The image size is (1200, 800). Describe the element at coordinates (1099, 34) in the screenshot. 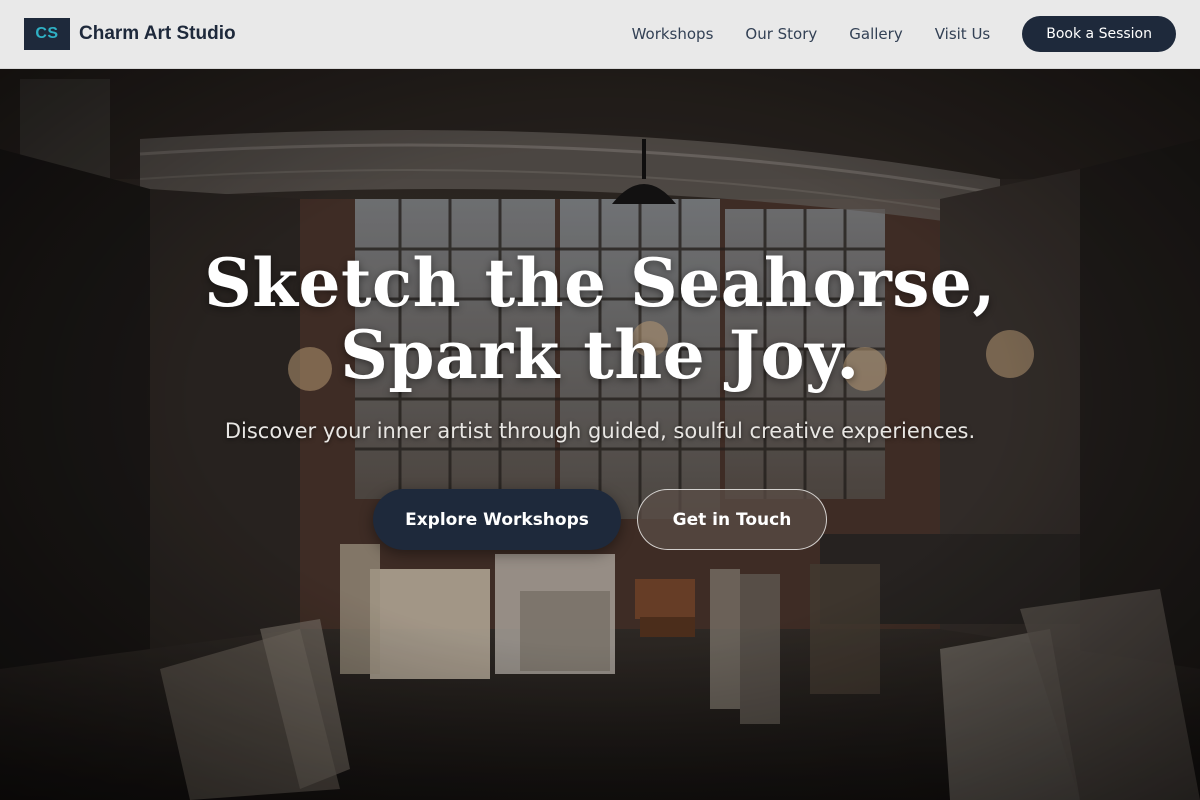

I see `book-session-button: Book a Session` at that location.